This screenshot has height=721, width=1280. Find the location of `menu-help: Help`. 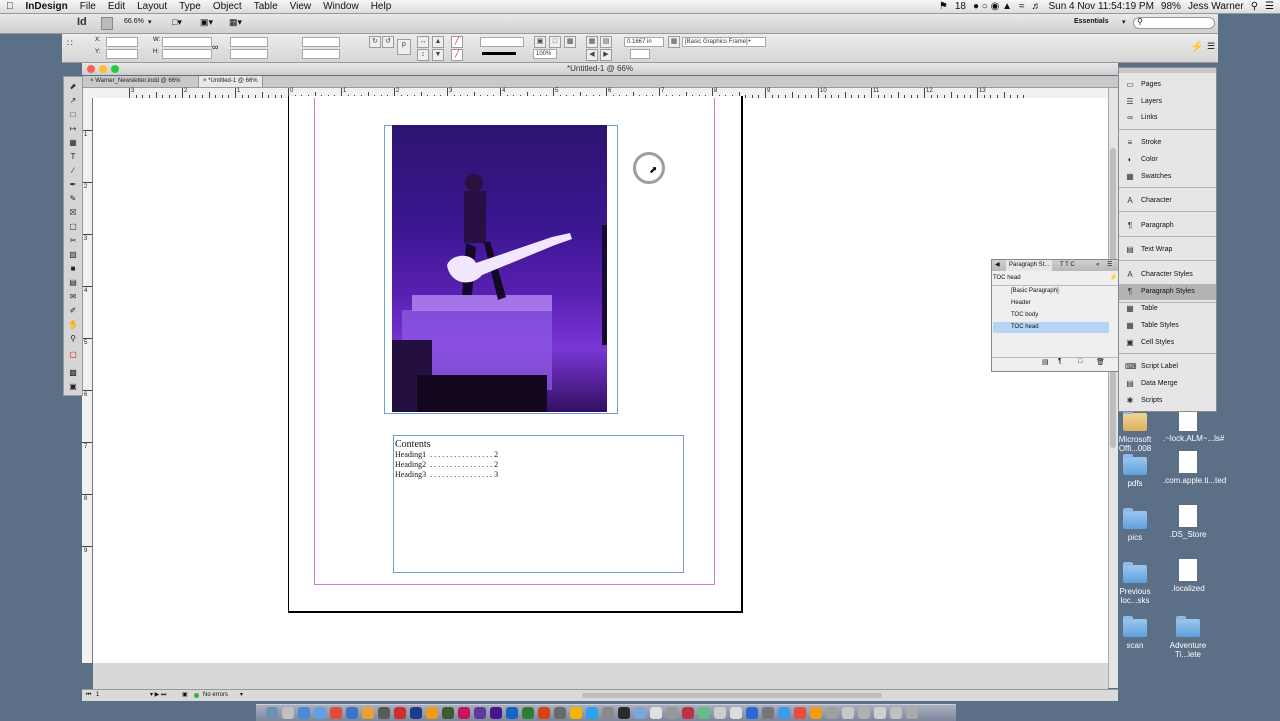

menu-help: Help is located at coordinates (381, 6).